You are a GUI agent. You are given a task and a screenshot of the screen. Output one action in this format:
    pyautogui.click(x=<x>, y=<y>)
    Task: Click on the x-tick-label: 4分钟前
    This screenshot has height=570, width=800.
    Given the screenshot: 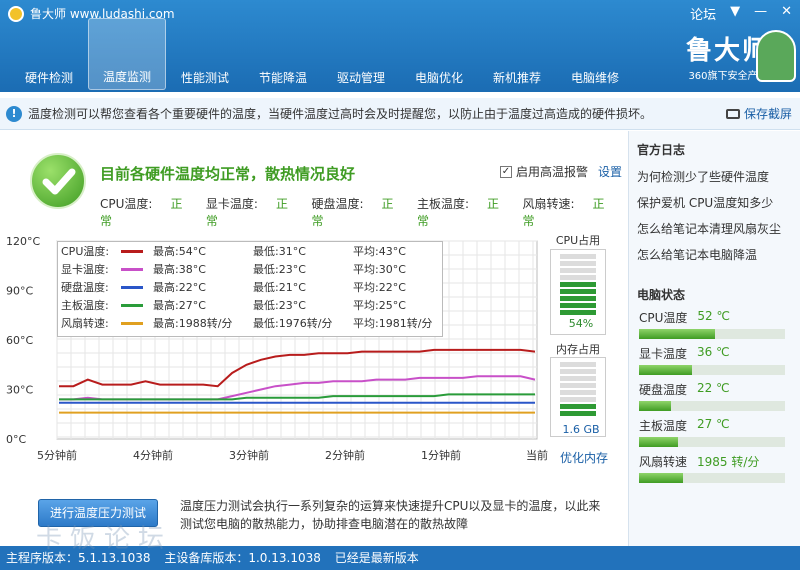 What is the action you would take?
    pyautogui.click(x=153, y=455)
    